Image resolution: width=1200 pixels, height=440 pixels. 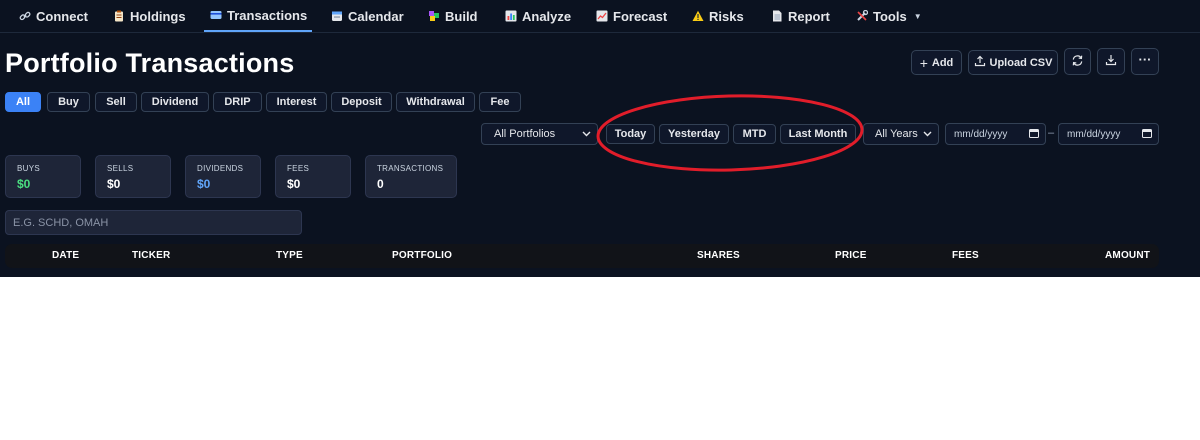 I want to click on nav-build-label: Build, so click(x=461, y=16).